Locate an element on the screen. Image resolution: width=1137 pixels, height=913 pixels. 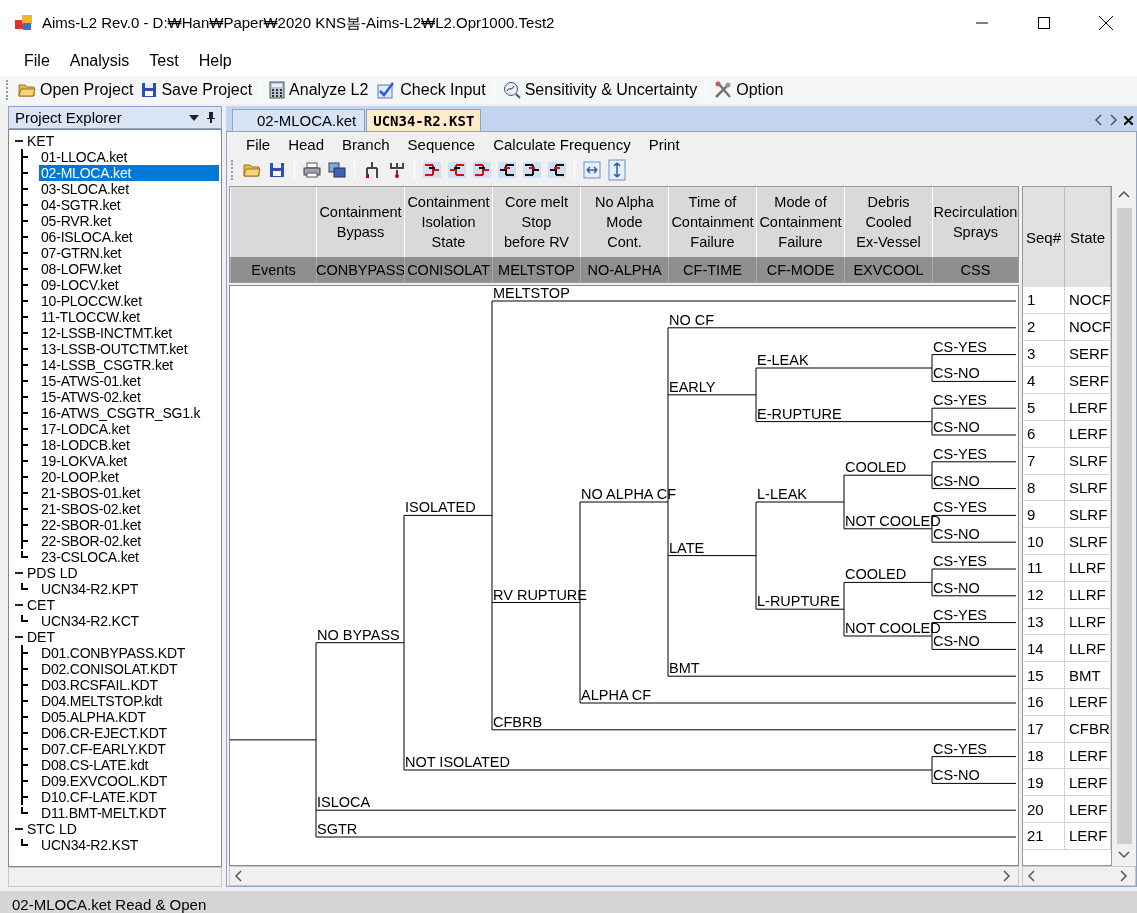
tree-item: UCN34-R2.KCT is located at coordinates (129, 621).